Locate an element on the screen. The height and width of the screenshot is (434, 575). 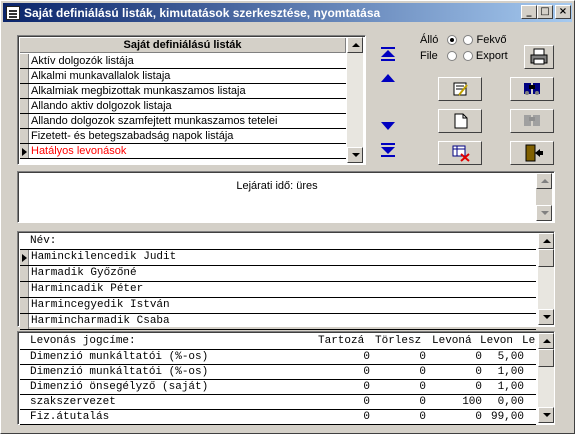
binoculars-icon is located at coordinates (532, 89).